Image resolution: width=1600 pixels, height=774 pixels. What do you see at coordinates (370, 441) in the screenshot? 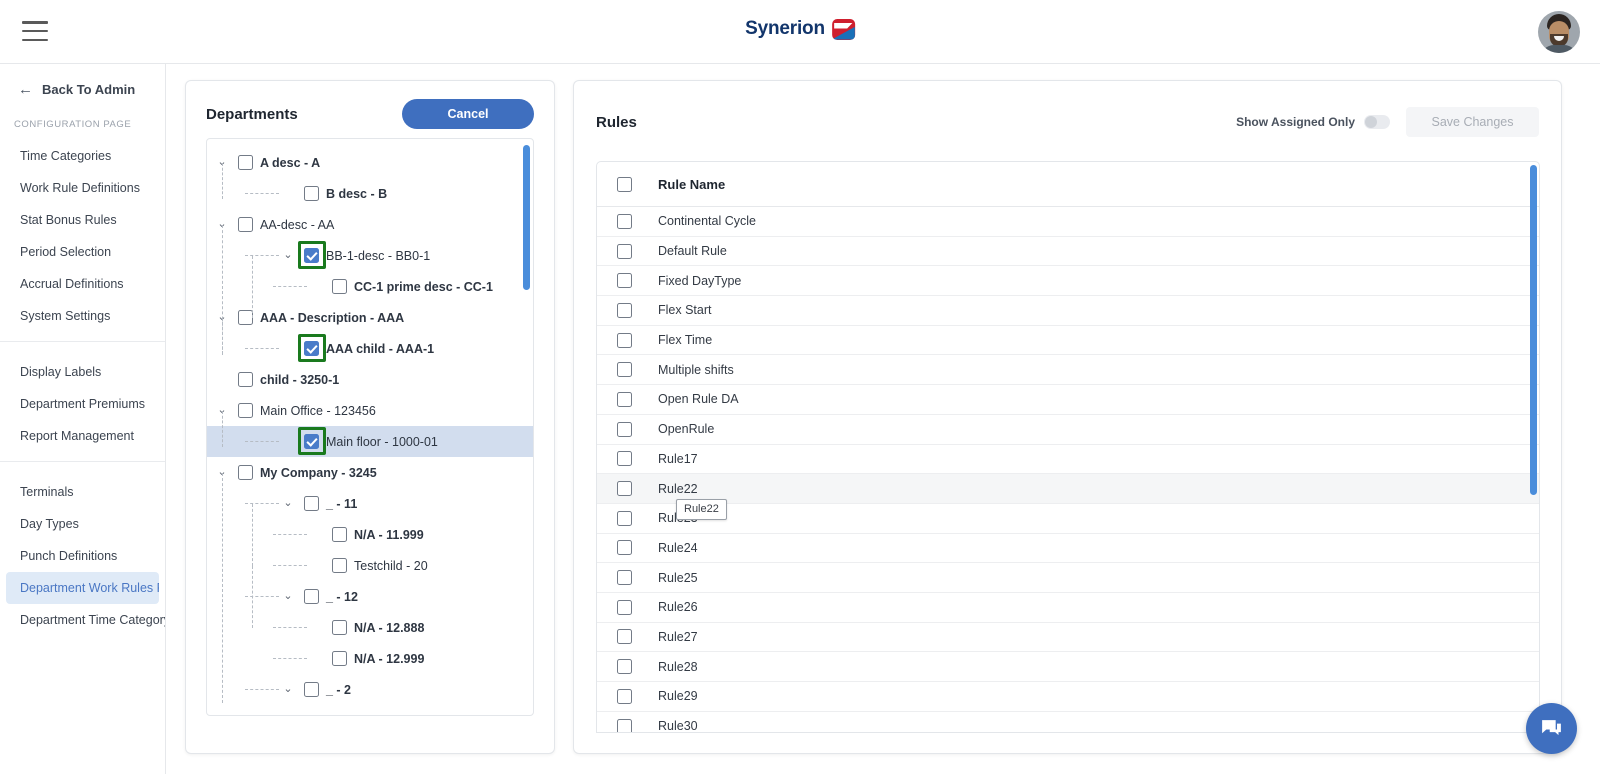
I see `tree-row: ⌄Main floor - 1000-01` at bounding box center [370, 441].